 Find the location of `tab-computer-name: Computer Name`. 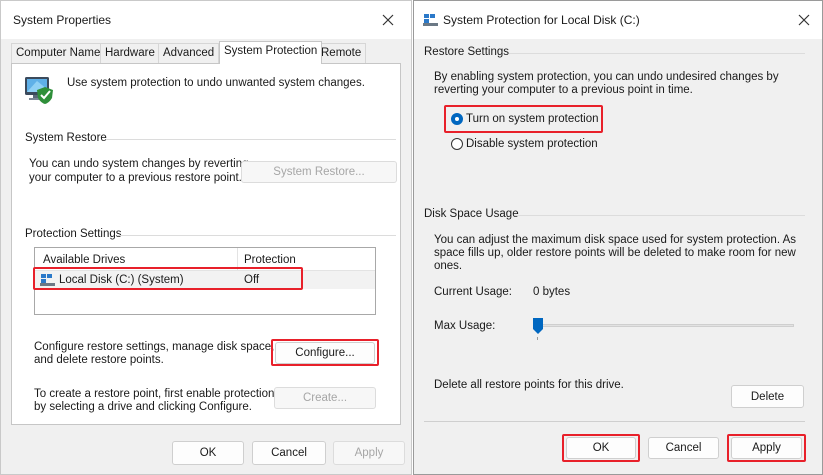

tab-computer-name: Computer Name is located at coordinates (58, 53).